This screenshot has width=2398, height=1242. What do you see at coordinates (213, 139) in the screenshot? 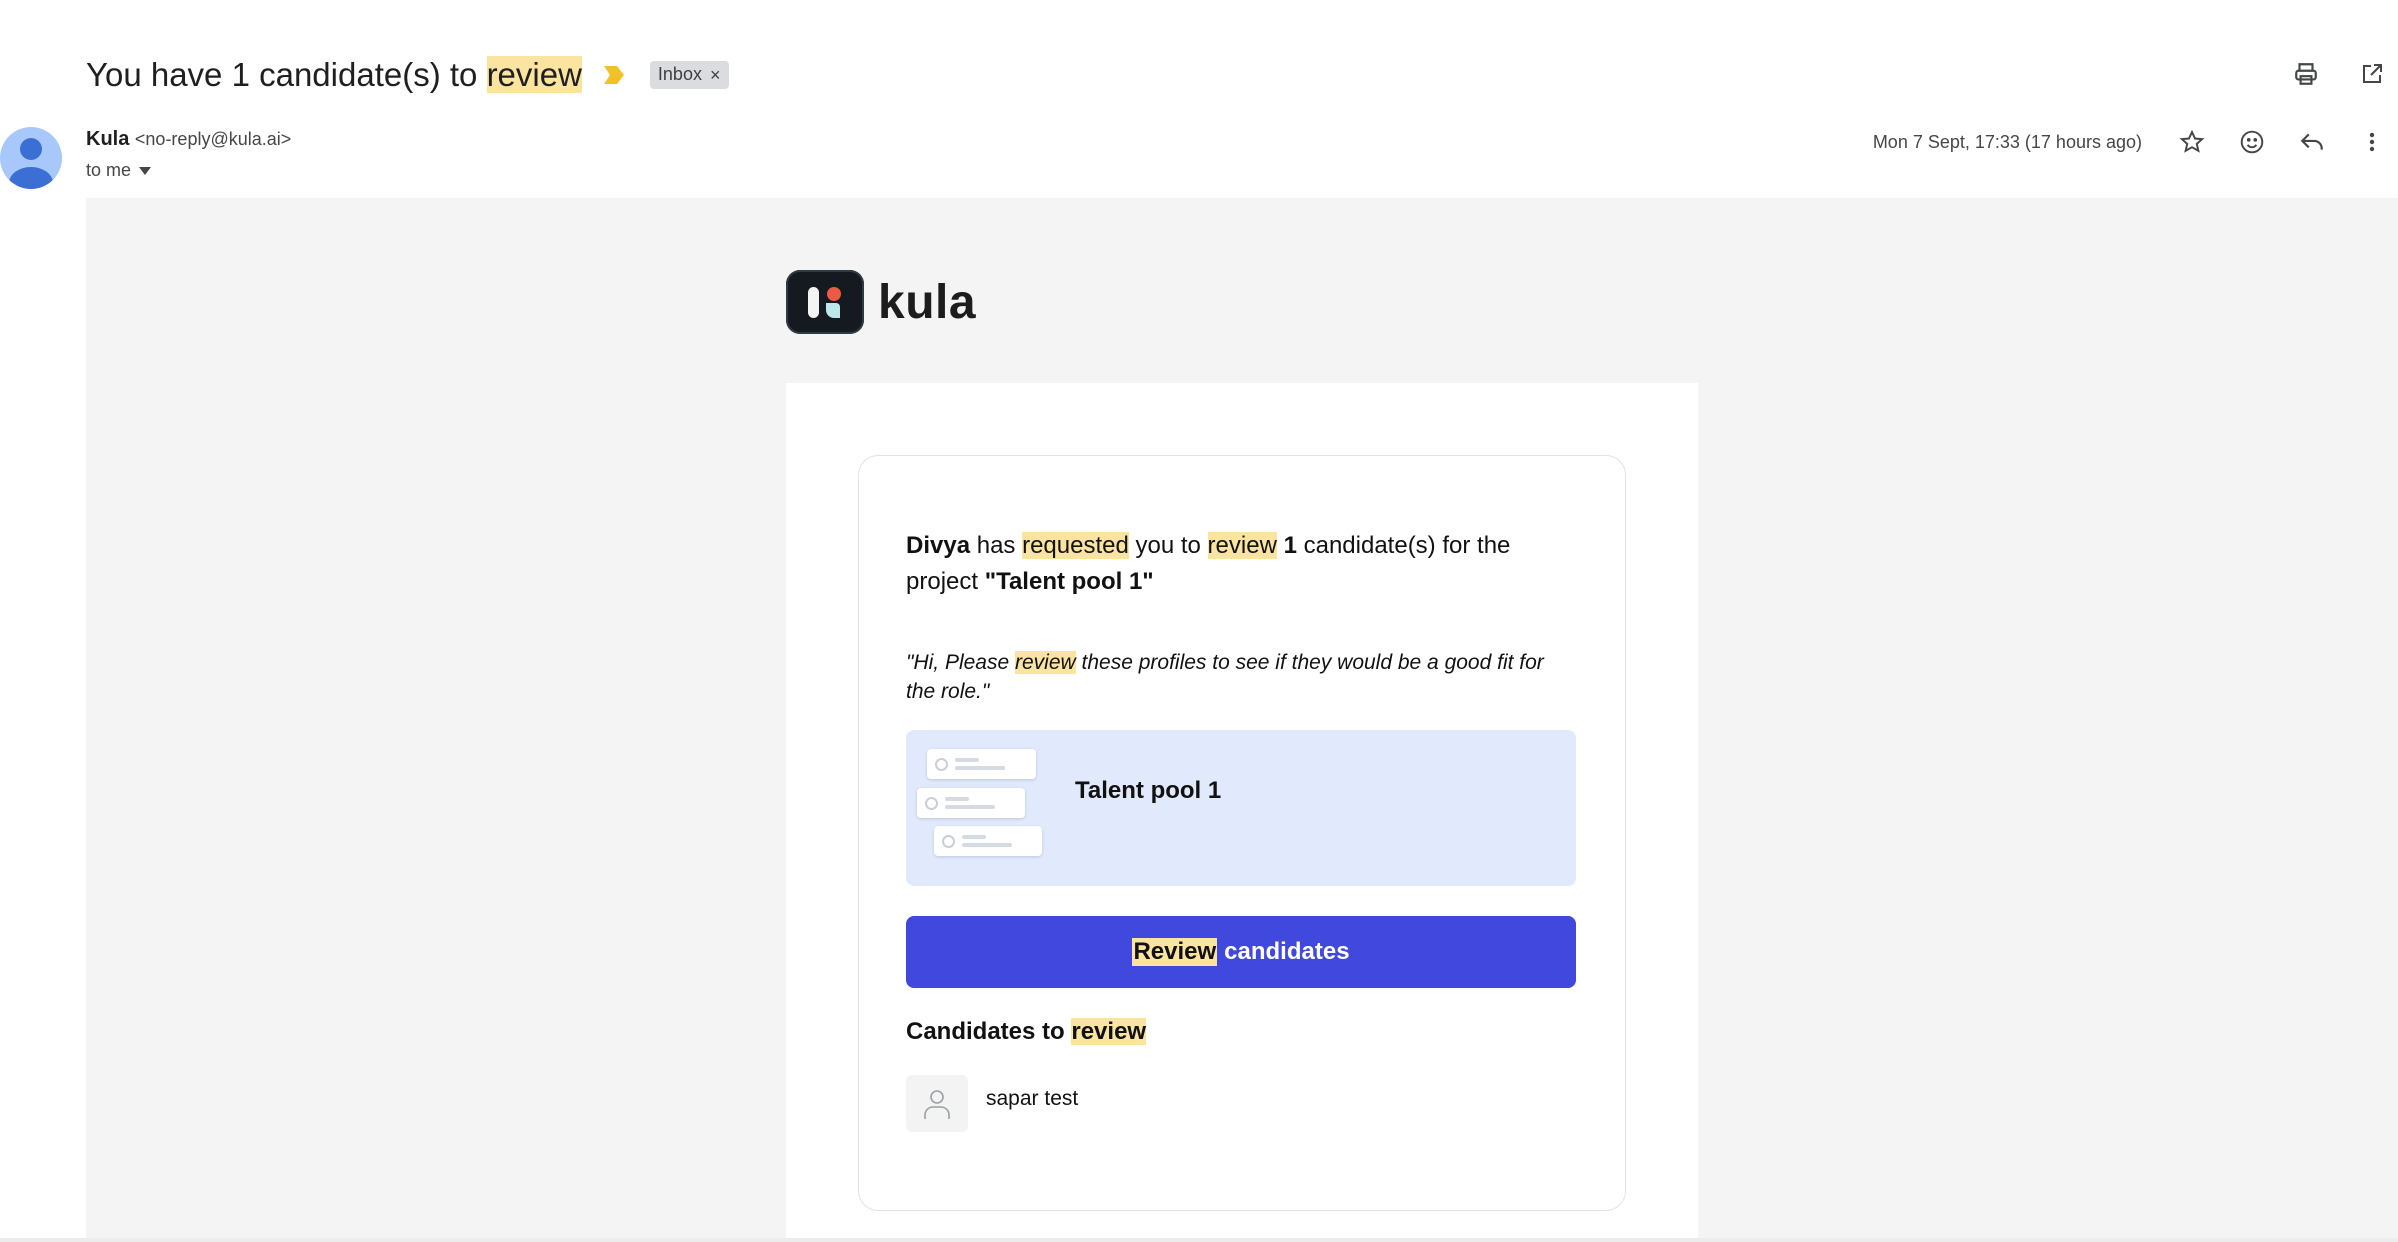
I see `sender-email: <no-reply@kula.ai>` at bounding box center [213, 139].